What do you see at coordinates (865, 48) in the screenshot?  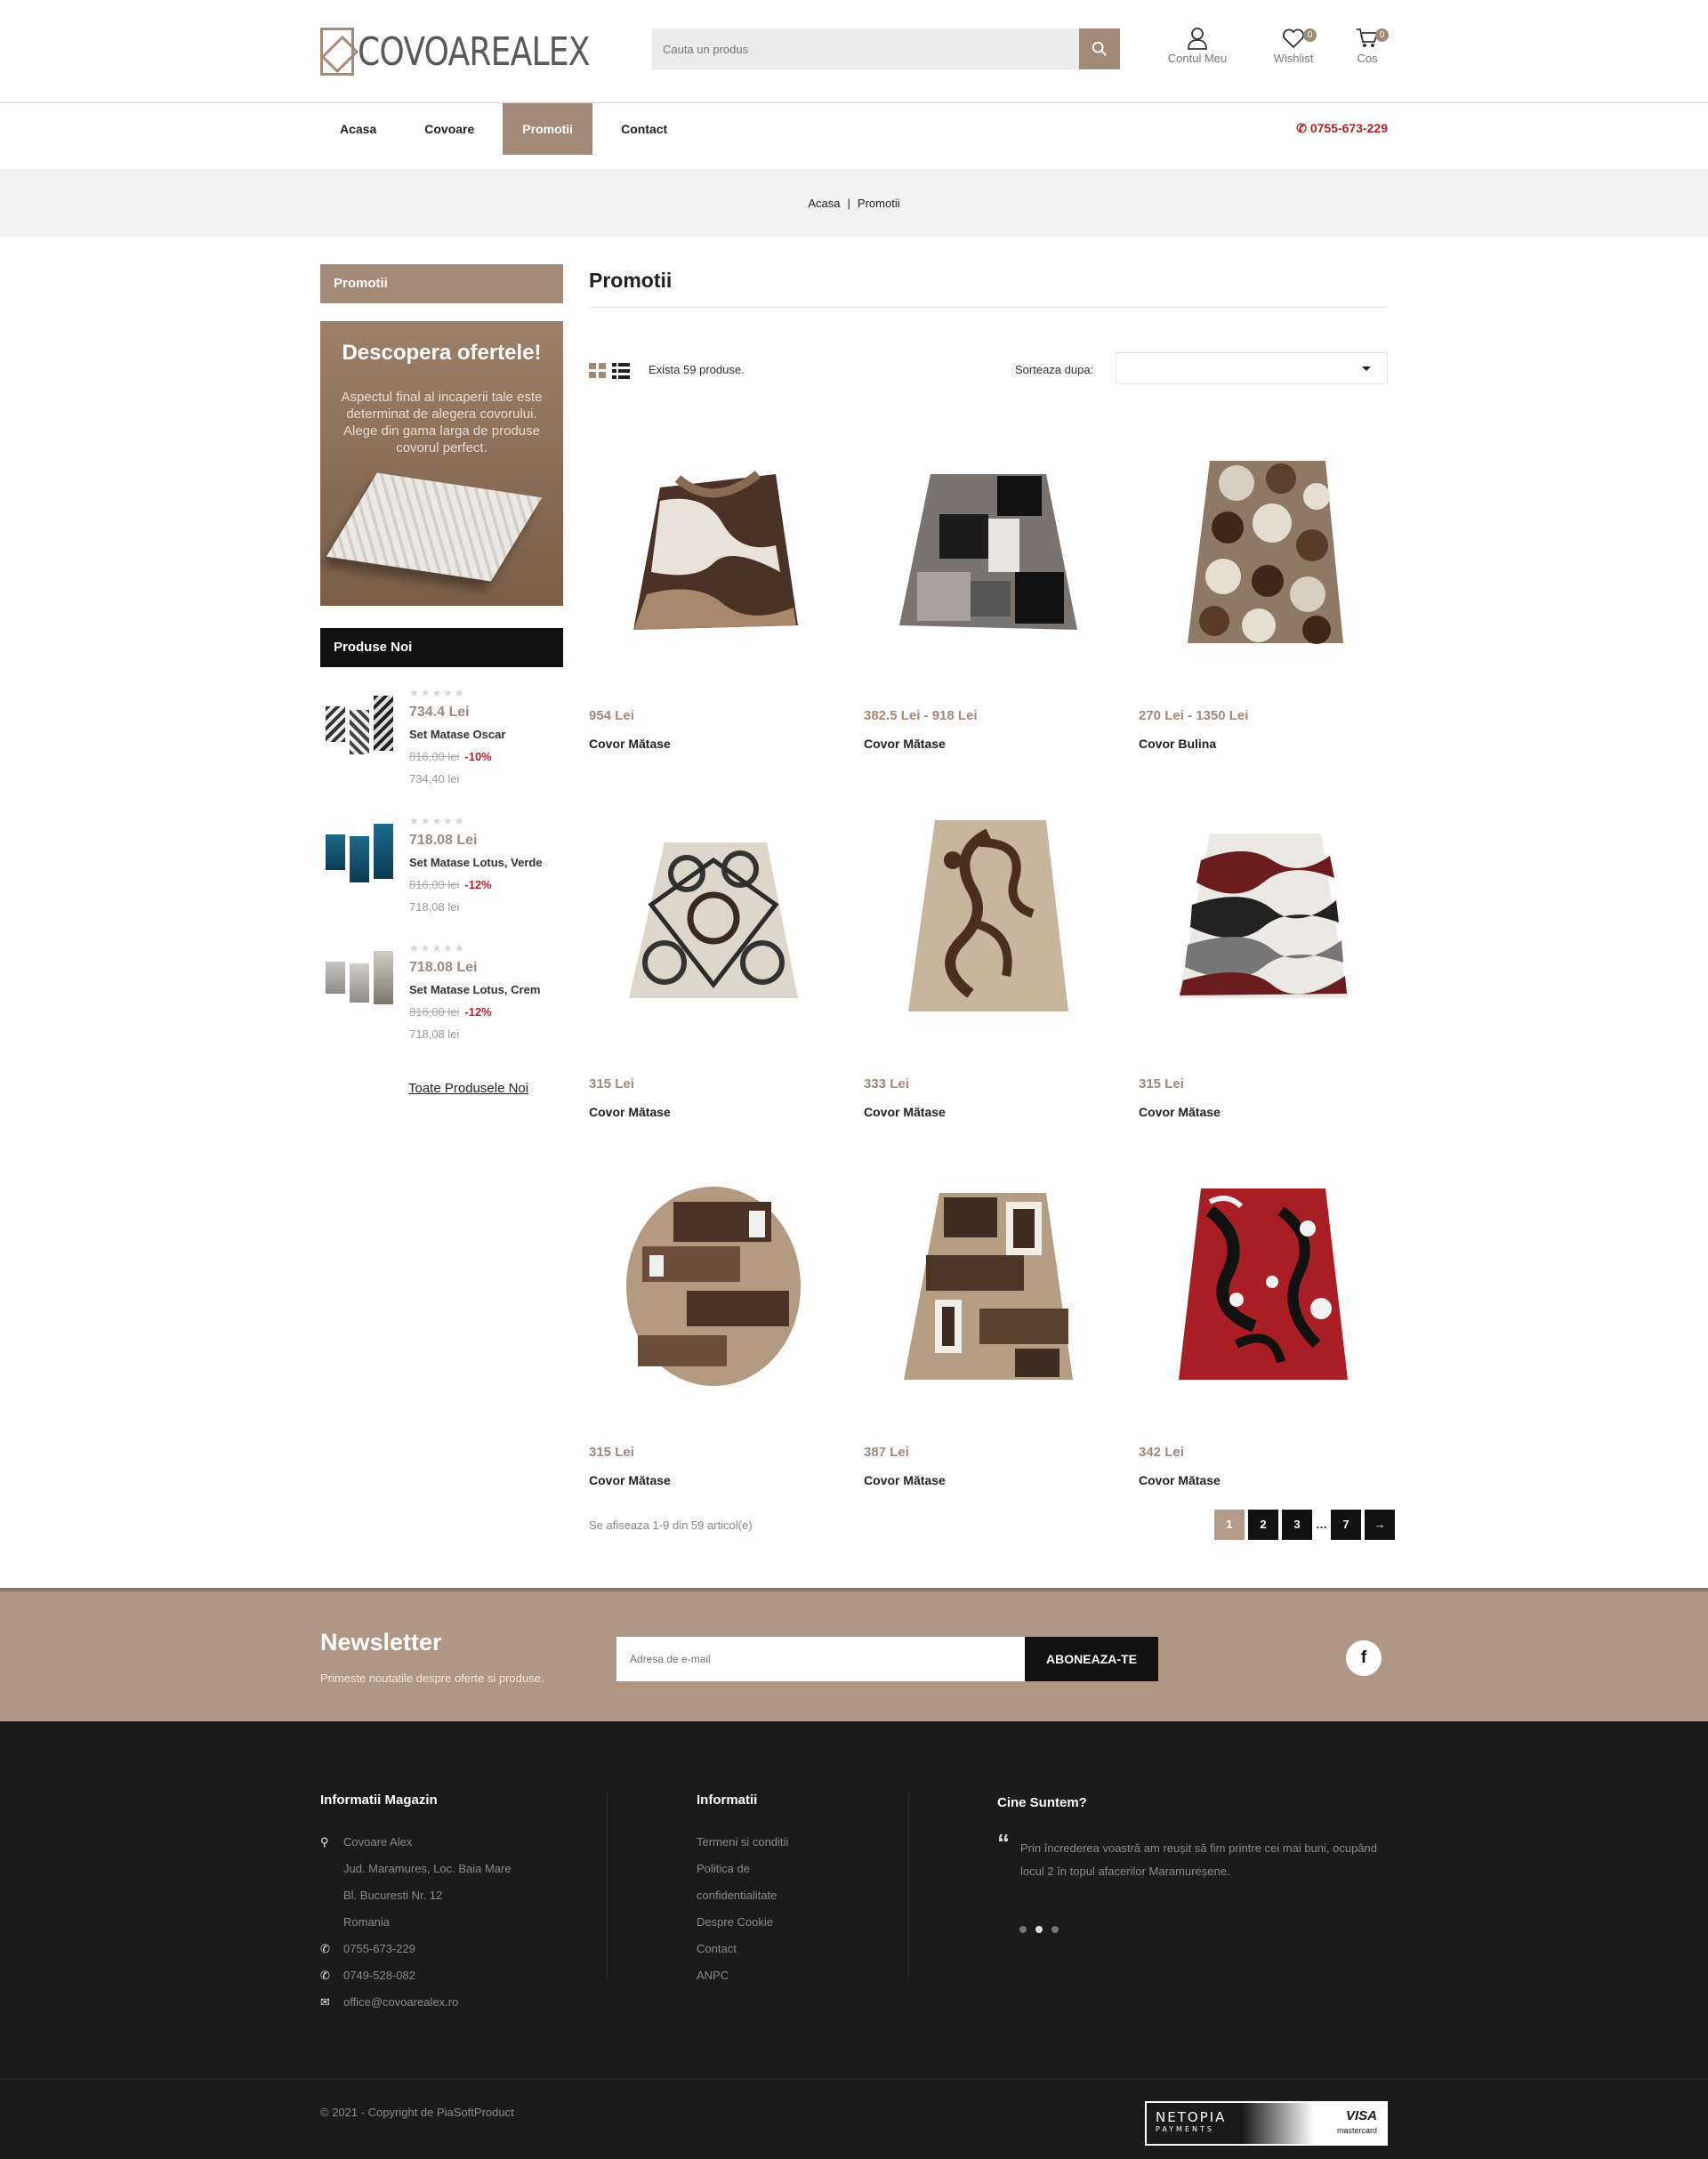 I see `search-input` at bounding box center [865, 48].